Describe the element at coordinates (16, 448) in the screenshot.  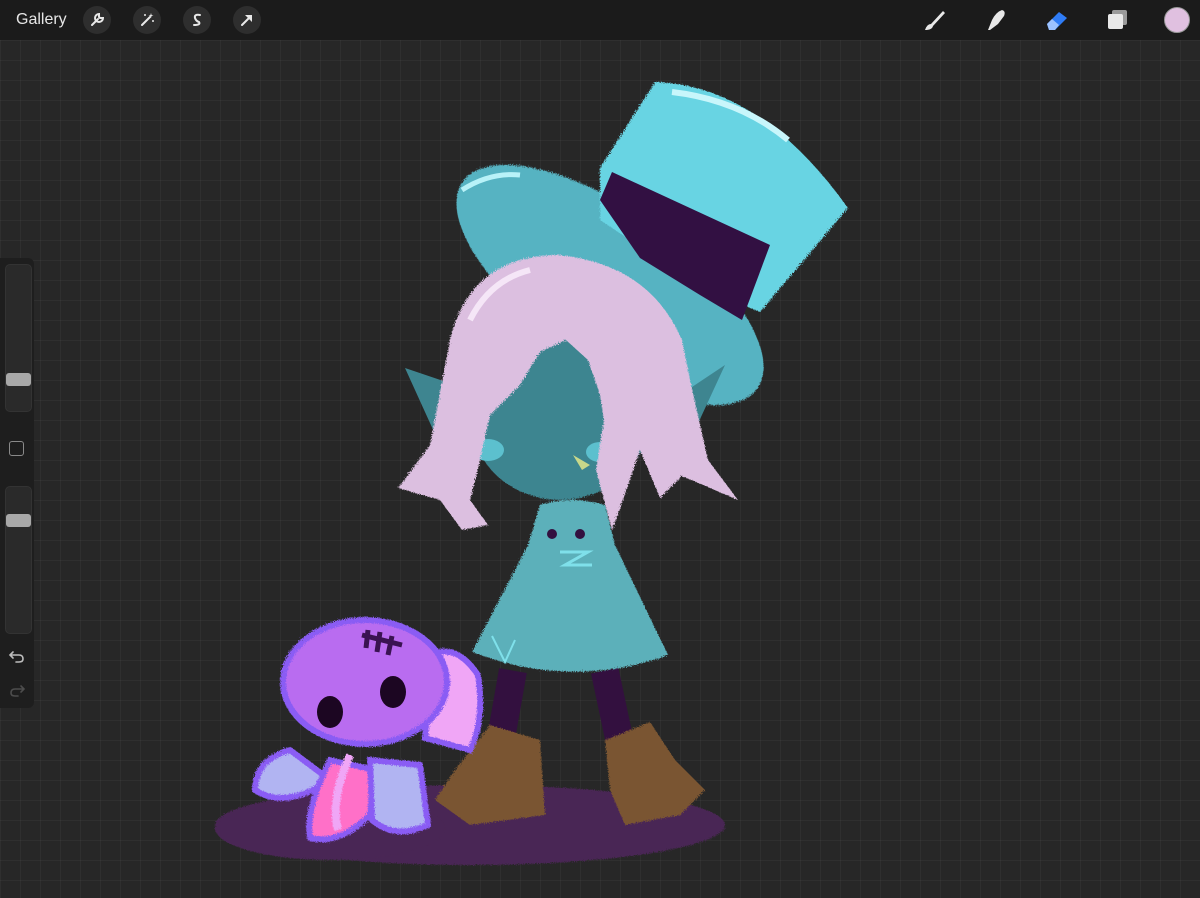
I see `modify-square-button` at that location.